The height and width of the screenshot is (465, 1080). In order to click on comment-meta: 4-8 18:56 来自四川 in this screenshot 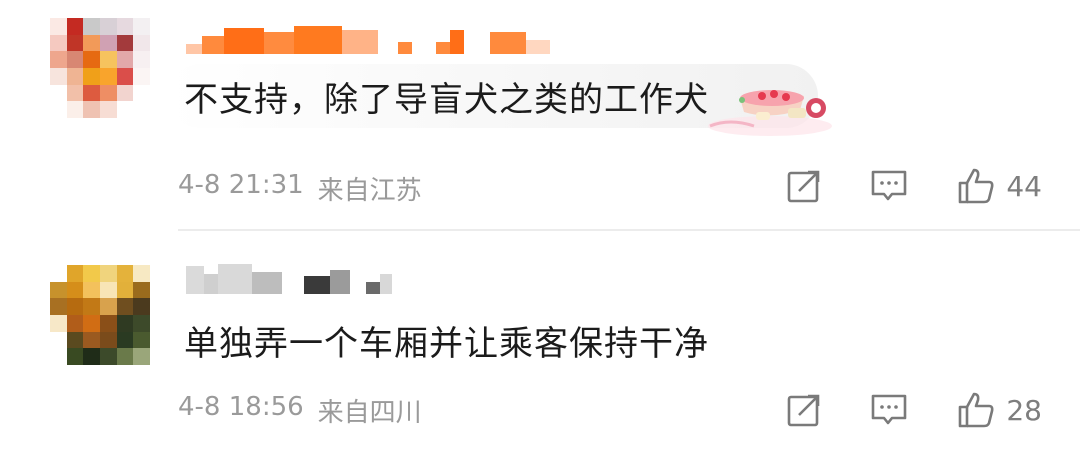, I will do `click(300, 410)`.